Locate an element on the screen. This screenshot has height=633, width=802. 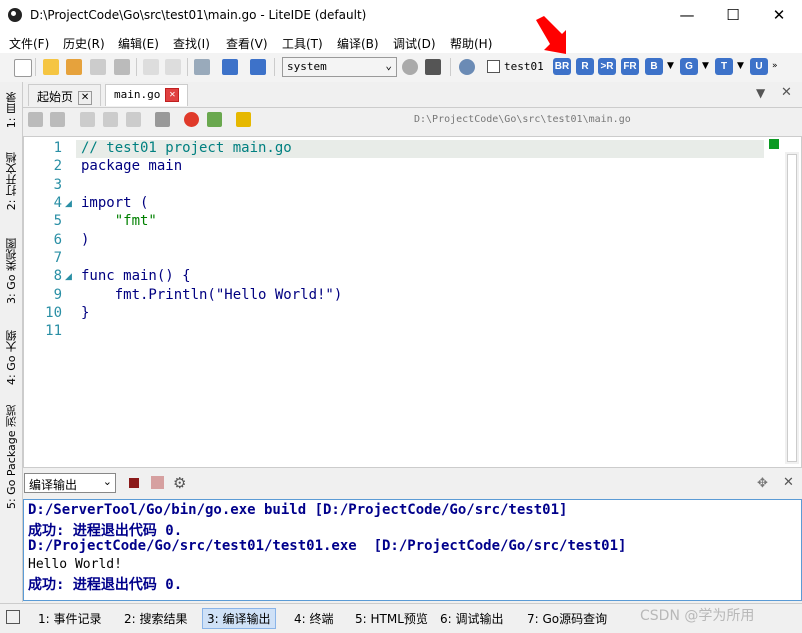
line-number: 4 is located at coordinates (57, 203).